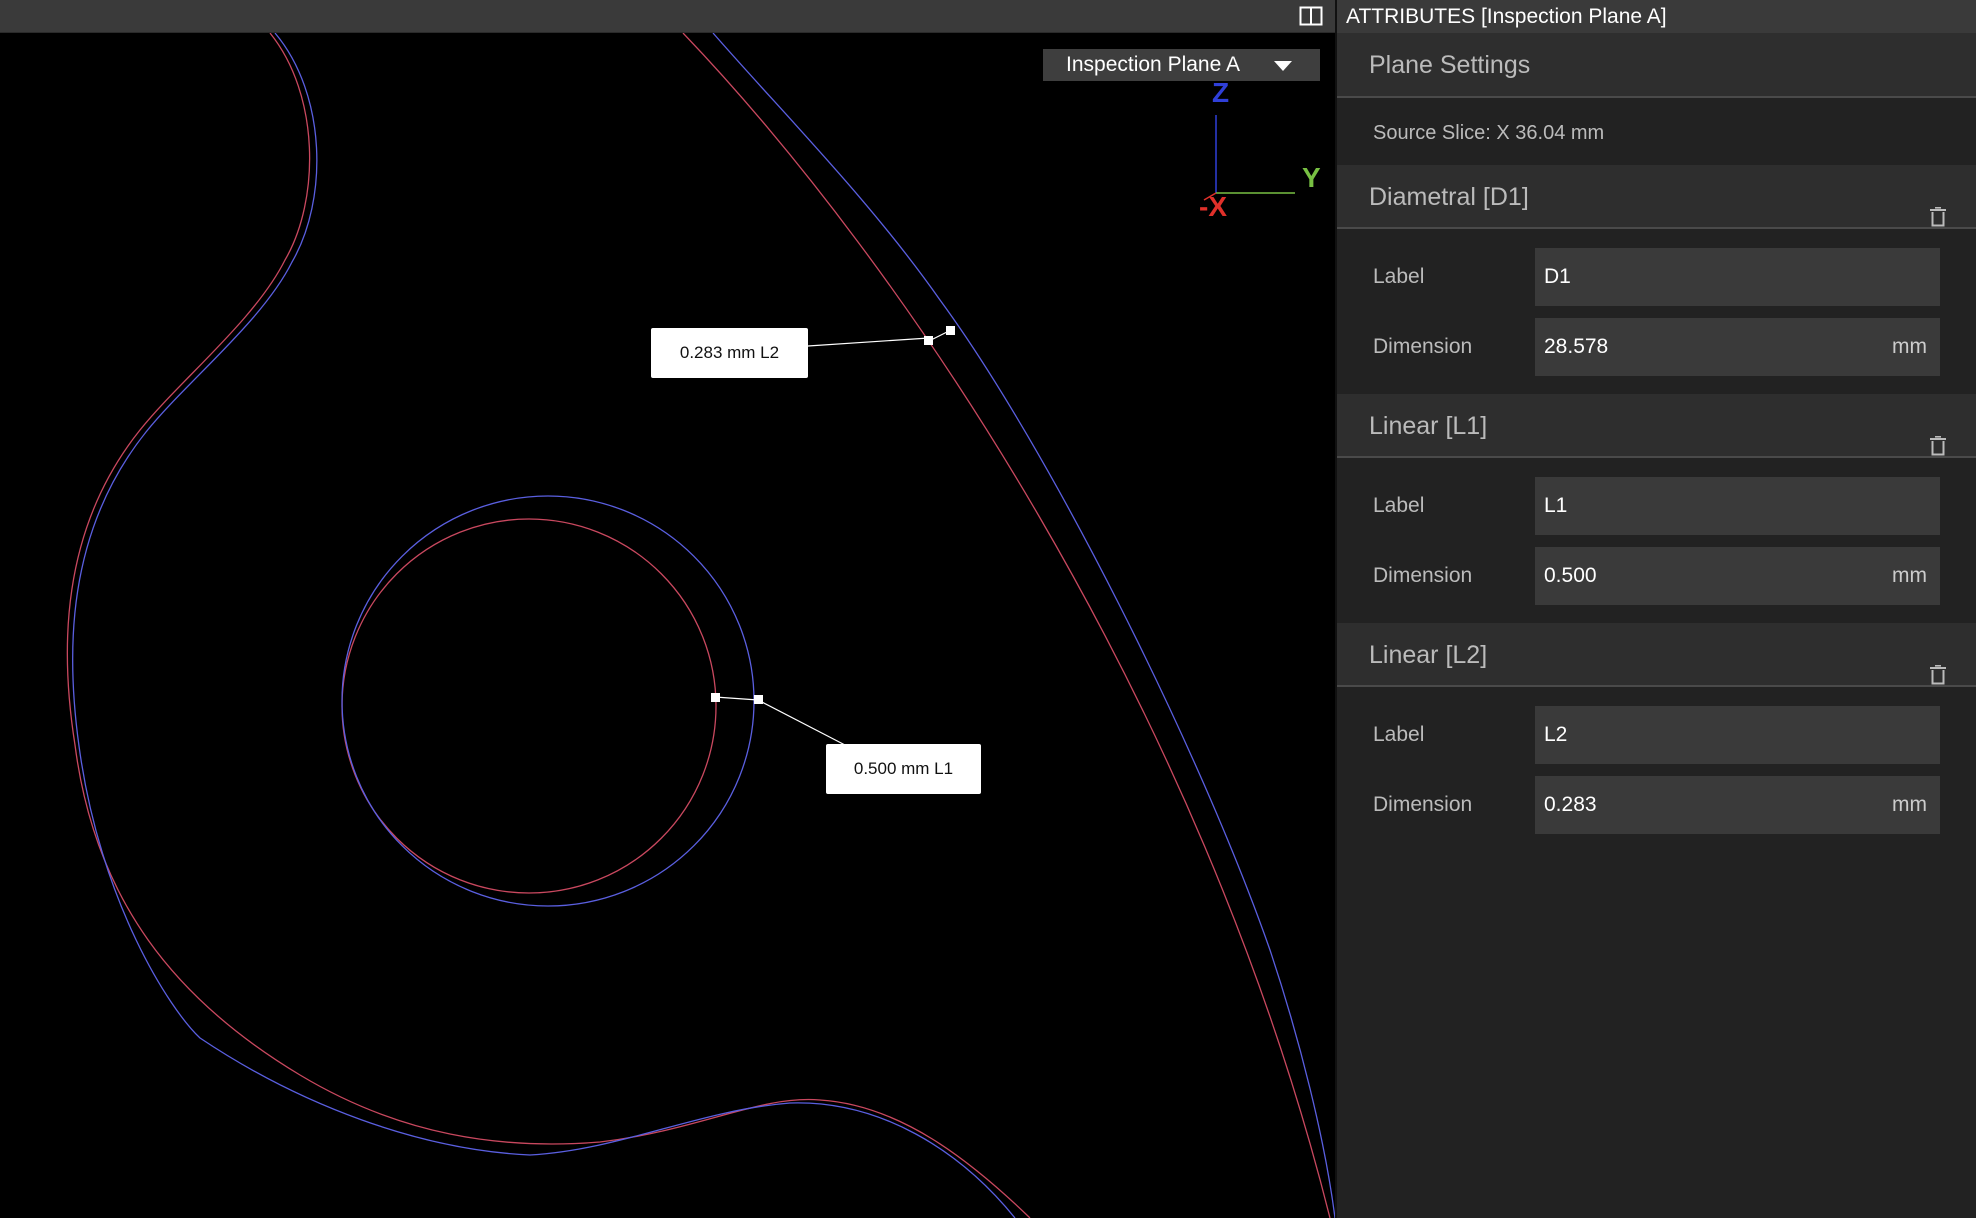  What do you see at coordinates (667, 16) in the screenshot?
I see `viewport-toolbar` at bounding box center [667, 16].